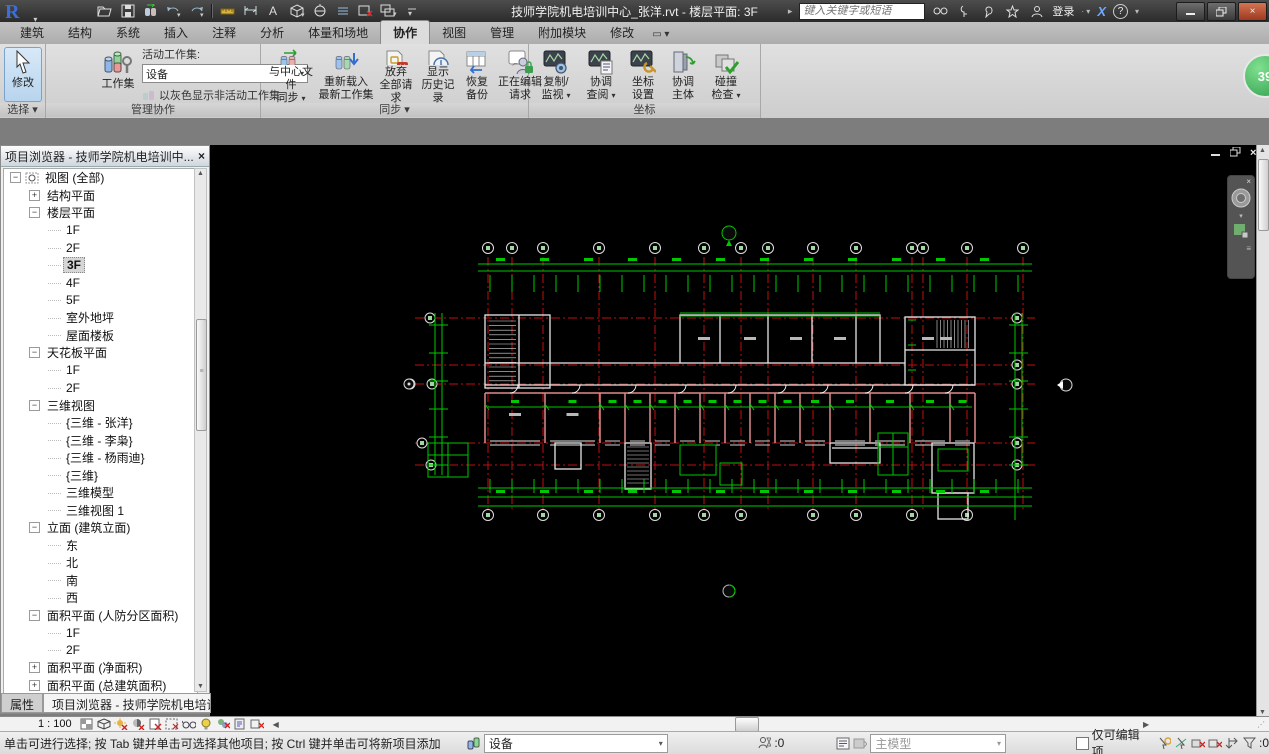 This screenshot has height=754, width=1269. Describe the element at coordinates (338, 32) in the screenshot. I see `ribbon-tab-体量和场地: 体量和场地` at that location.